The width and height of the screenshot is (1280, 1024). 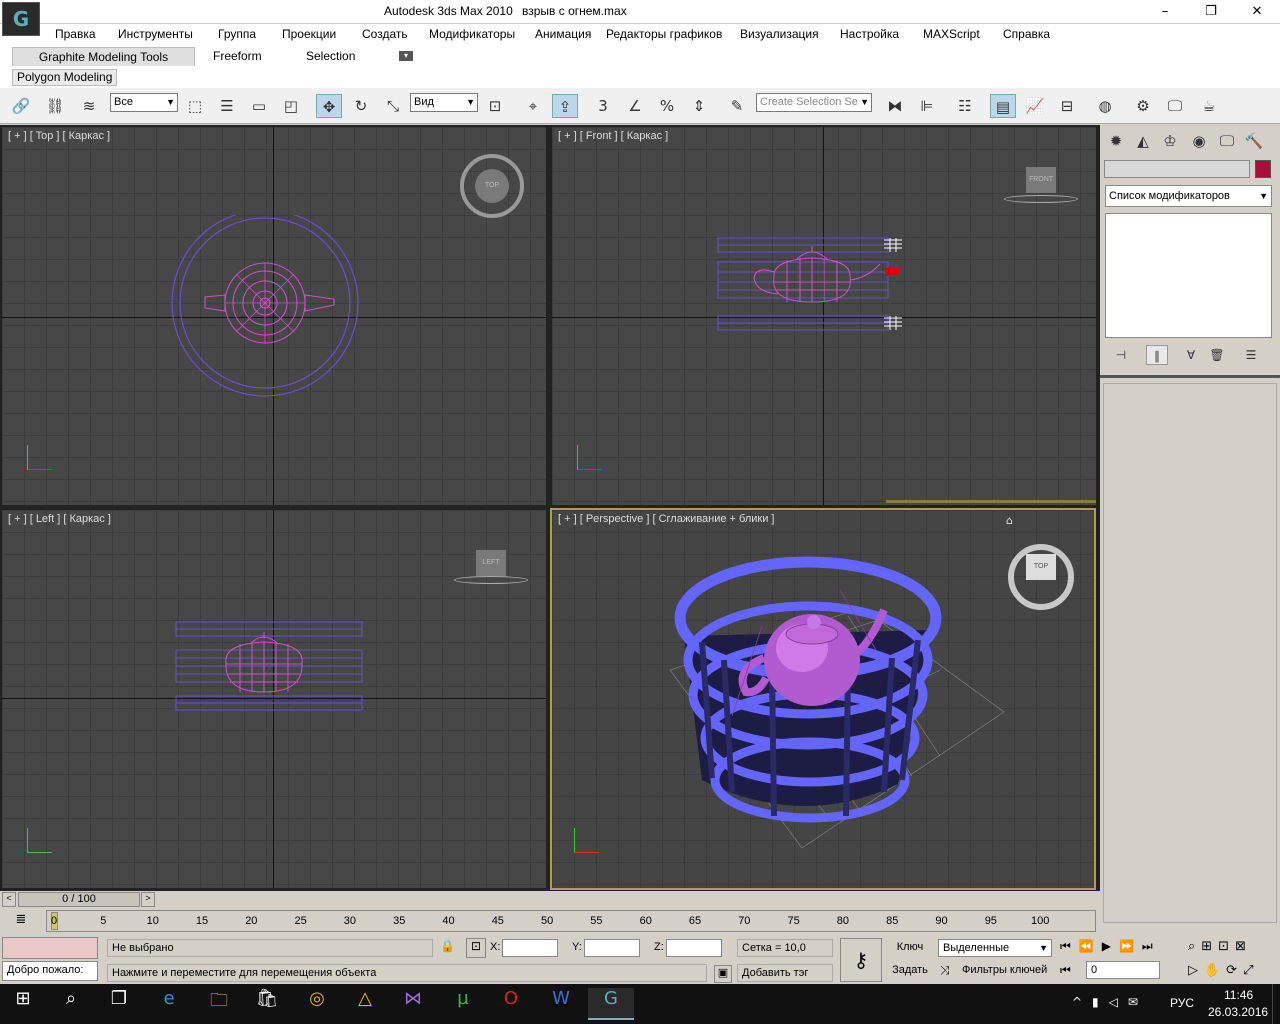 What do you see at coordinates (64, 77) in the screenshot?
I see `polygon-modeling-panel: Polygon Modeling` at bounding box center [64, 77].